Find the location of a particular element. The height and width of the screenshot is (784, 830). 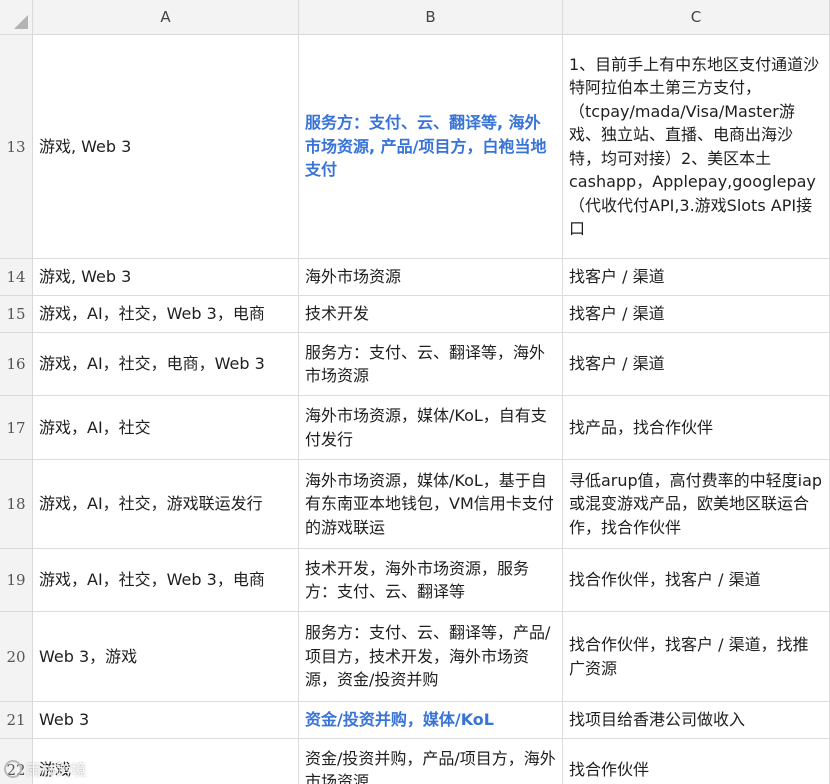

cell-b21: 资金/投资并购，媒体/KoL is located at coordinates (431, 720).